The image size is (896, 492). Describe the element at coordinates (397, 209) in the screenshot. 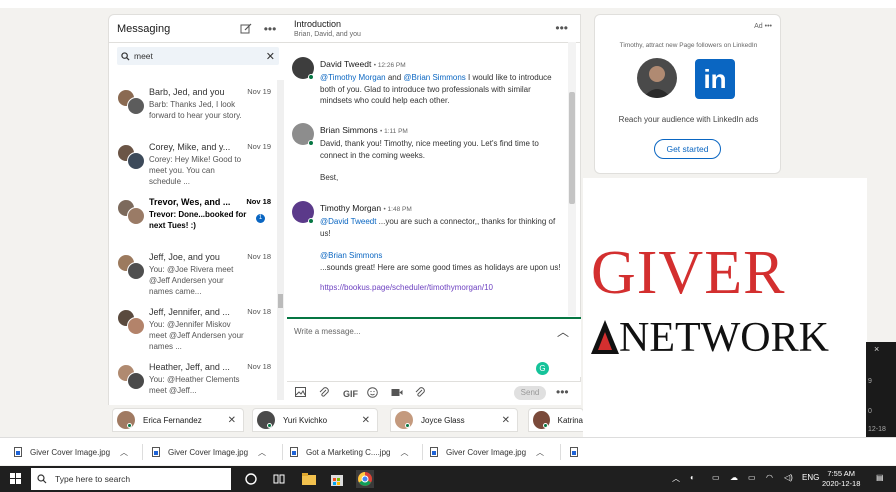

I see `message-time: • 1:48 PM` at that location.